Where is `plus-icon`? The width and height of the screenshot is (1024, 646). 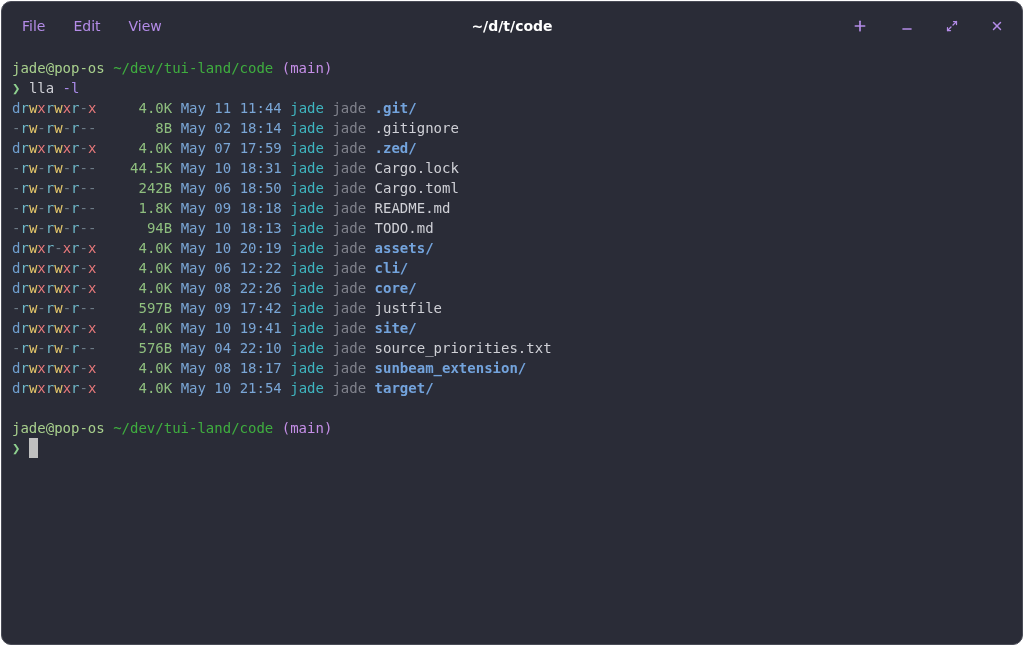 plus-icon is located at coordinates (860, 26).